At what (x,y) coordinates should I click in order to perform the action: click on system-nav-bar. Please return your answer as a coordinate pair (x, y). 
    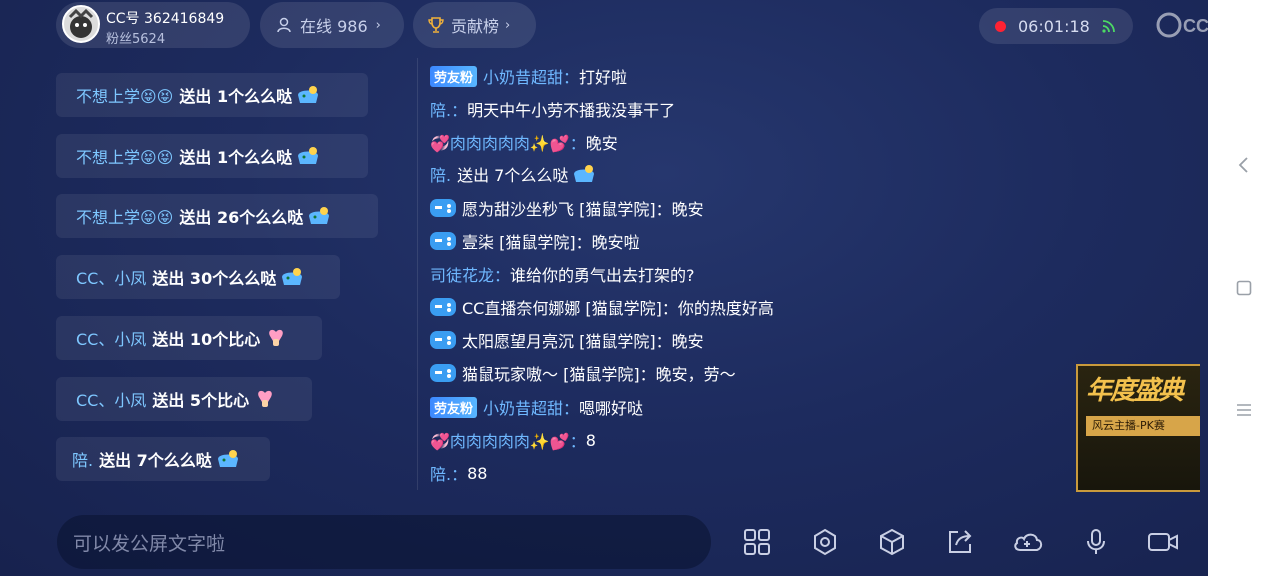
    Looking at the image, I should click on (1244, 288).